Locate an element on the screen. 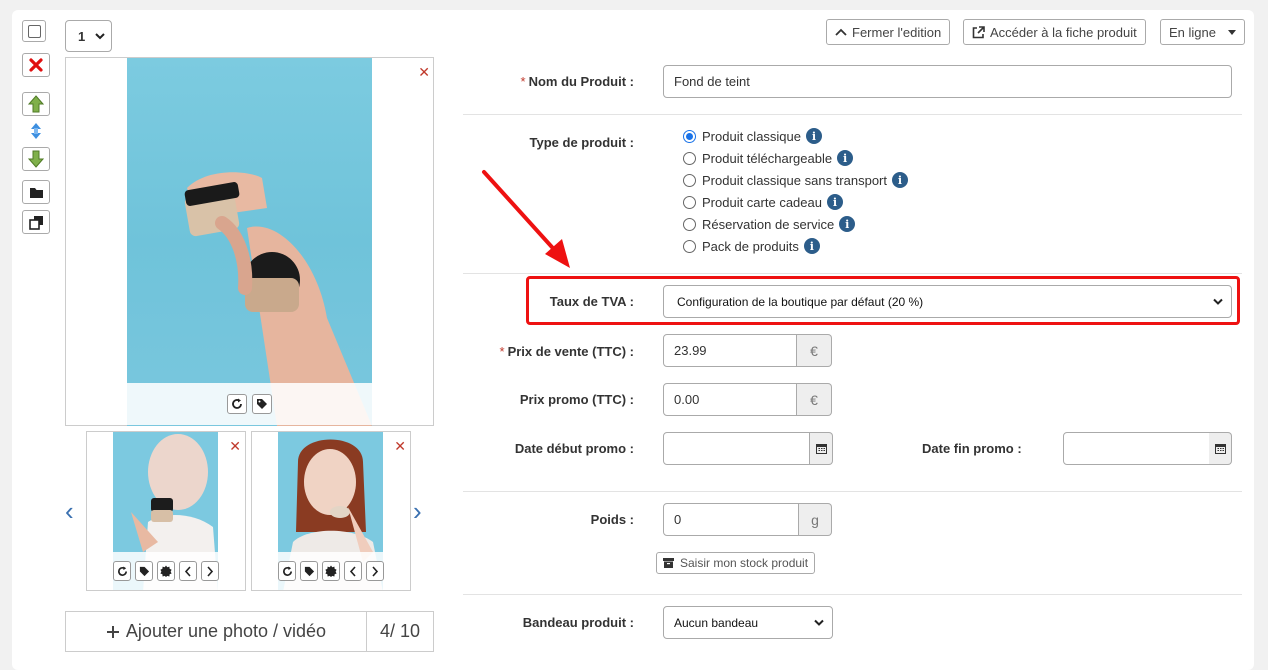 The width and height of the screenshot is (1268, 670). select-checkbox is located at coordinates (34, 31).